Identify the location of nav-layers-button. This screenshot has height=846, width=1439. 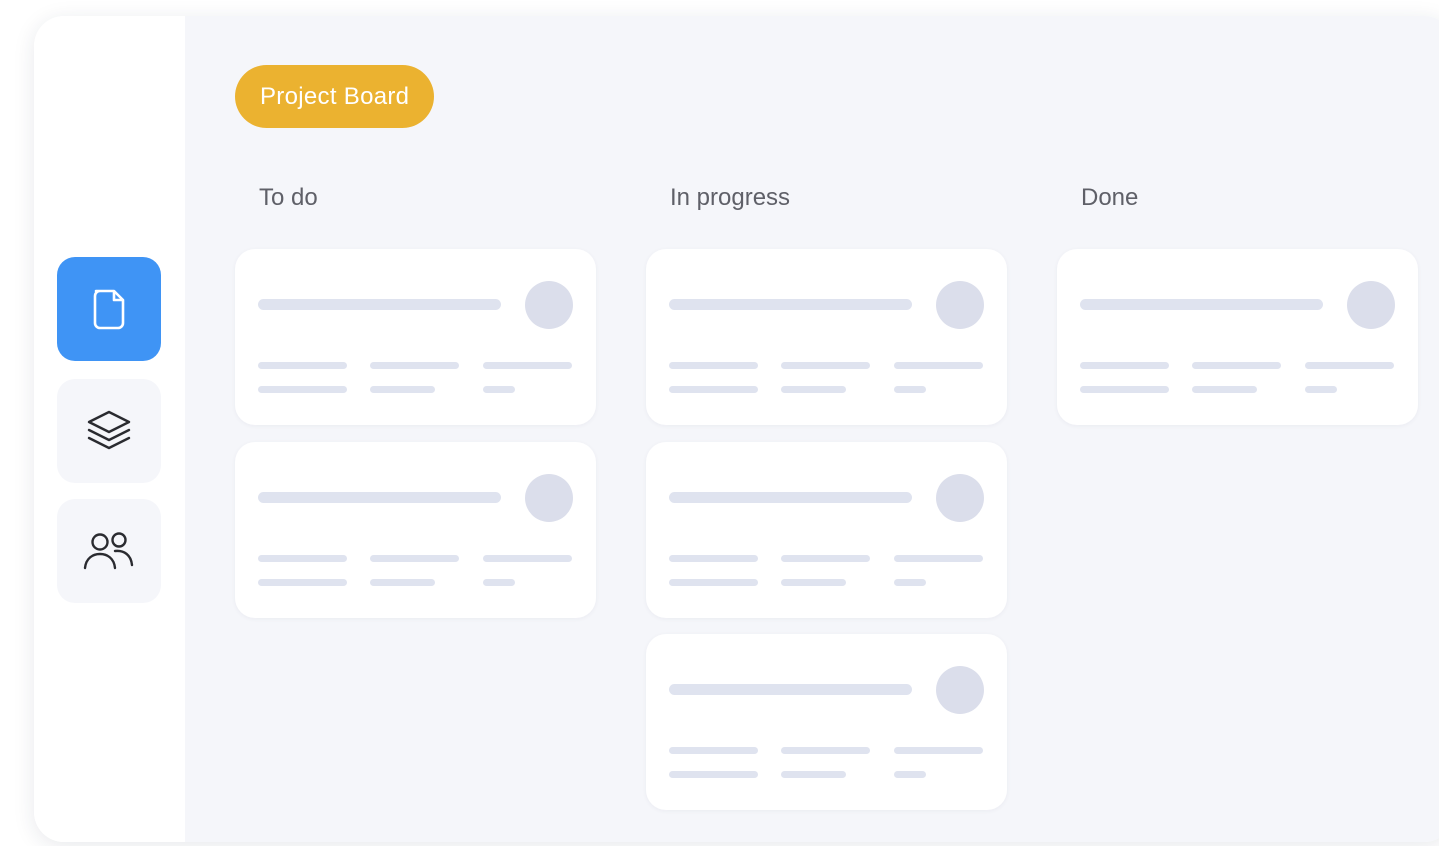
(109, 431).